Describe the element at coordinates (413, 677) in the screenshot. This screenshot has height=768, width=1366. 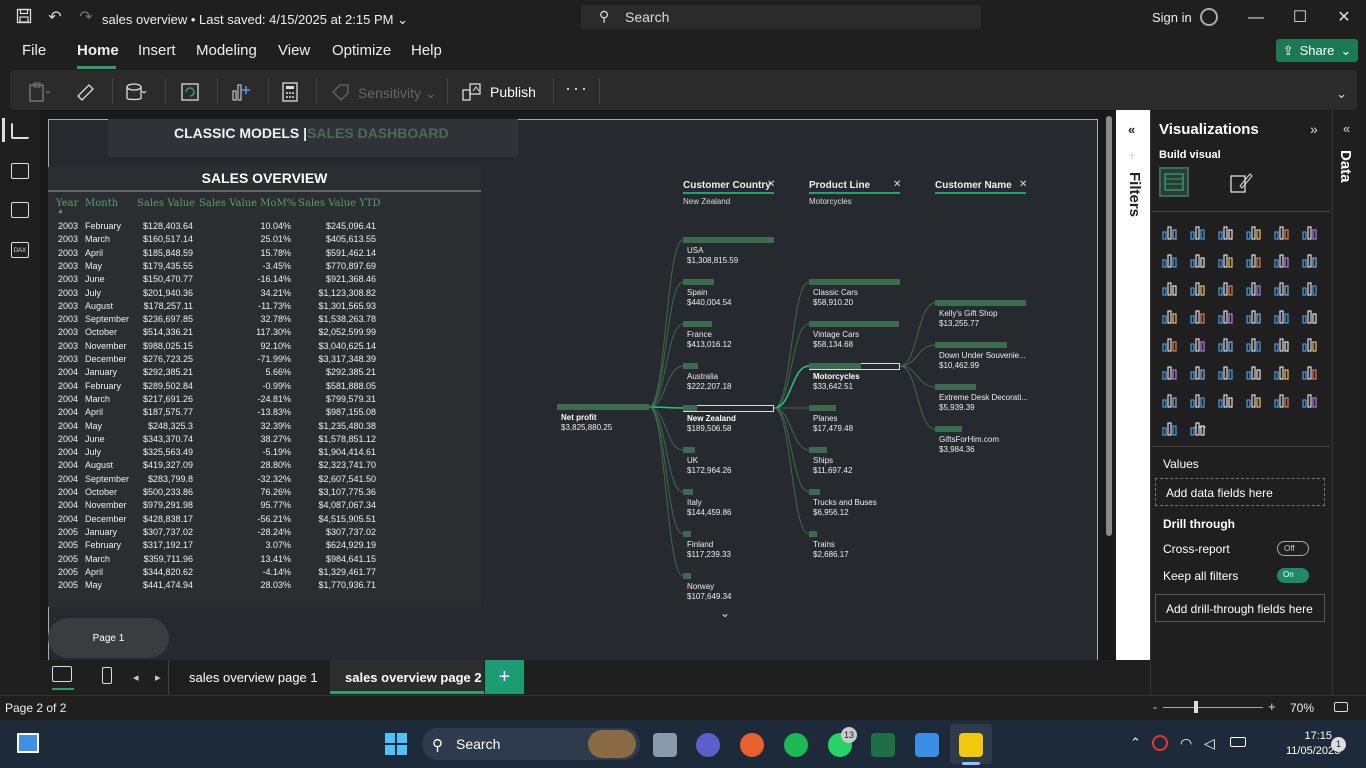
I see `tab-sales-overview-page-2: sales overview page 2` at that location.